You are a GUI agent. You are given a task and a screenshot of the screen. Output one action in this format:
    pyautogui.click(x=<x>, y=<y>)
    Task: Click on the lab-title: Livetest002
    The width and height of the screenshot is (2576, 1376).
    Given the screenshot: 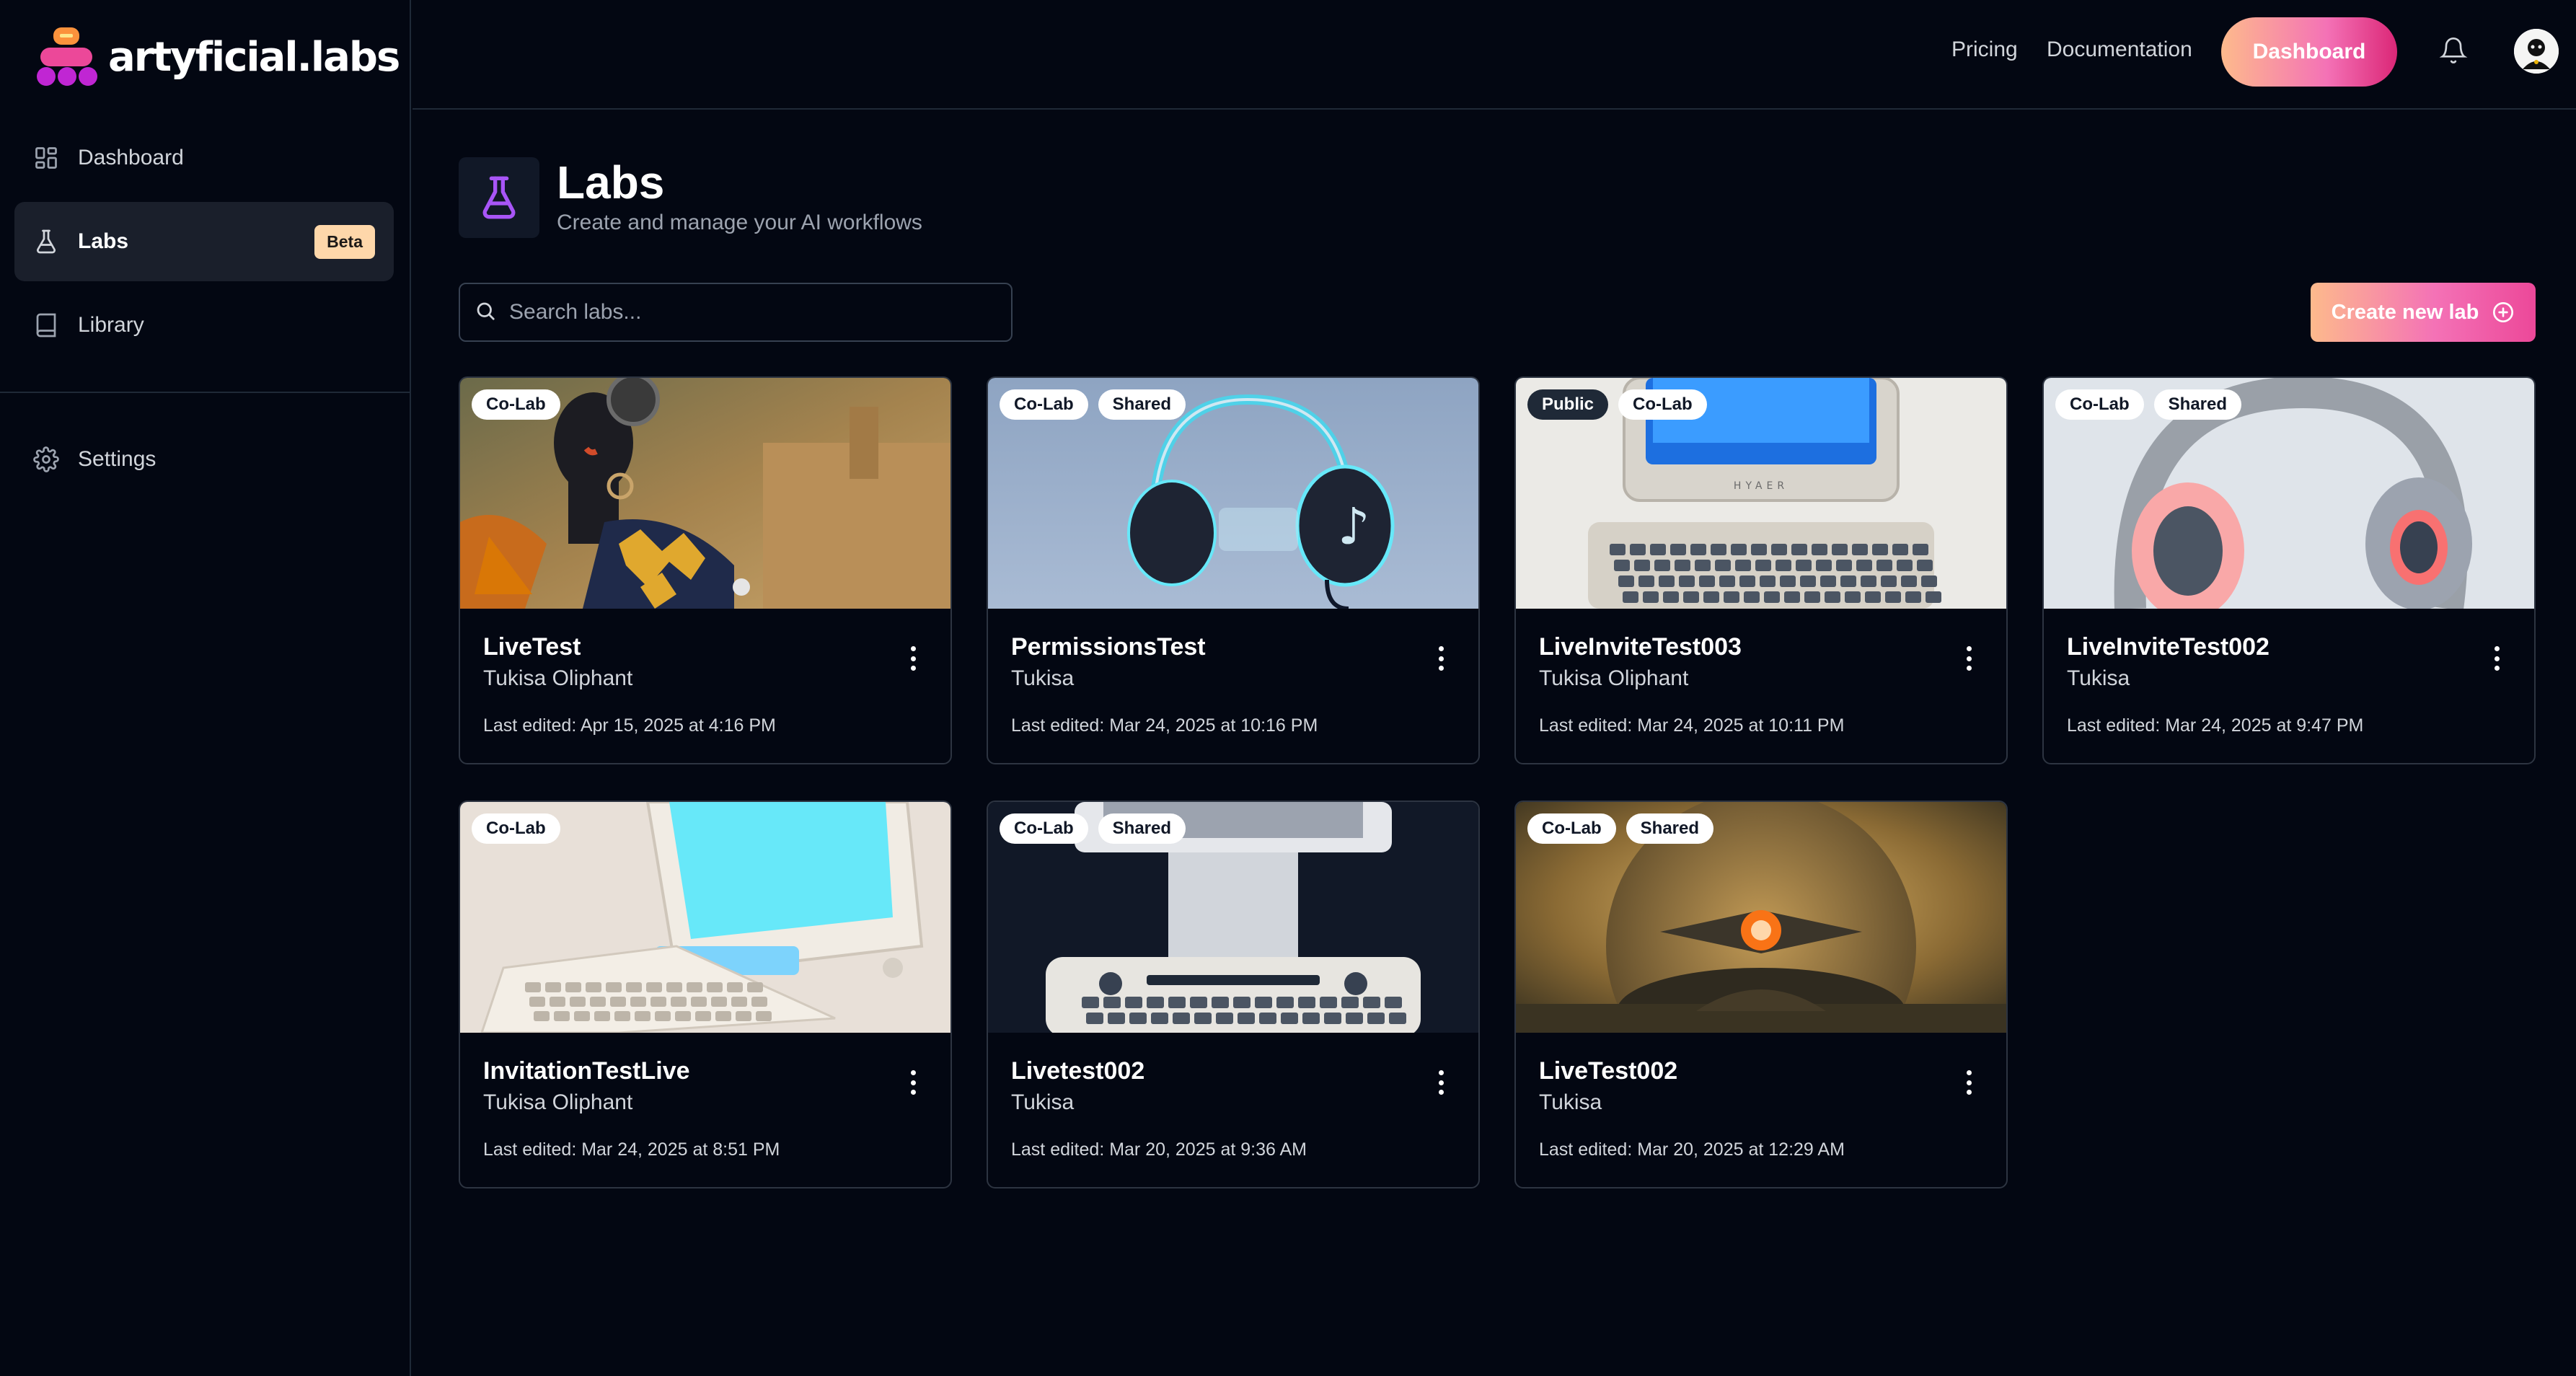 What is the action you would take?
    pyautogui.click(x=1078, y=1071)
    